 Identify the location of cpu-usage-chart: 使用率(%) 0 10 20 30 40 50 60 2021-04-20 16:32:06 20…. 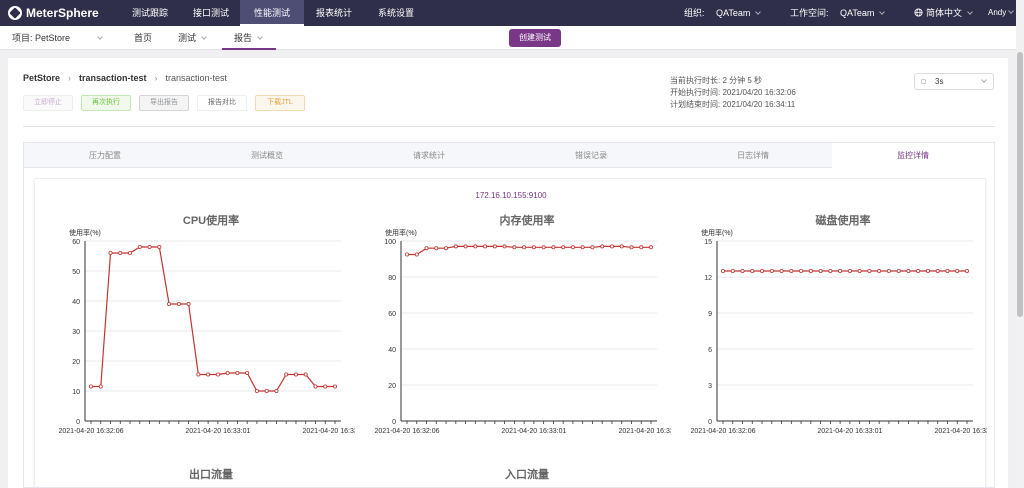
(207, 331).